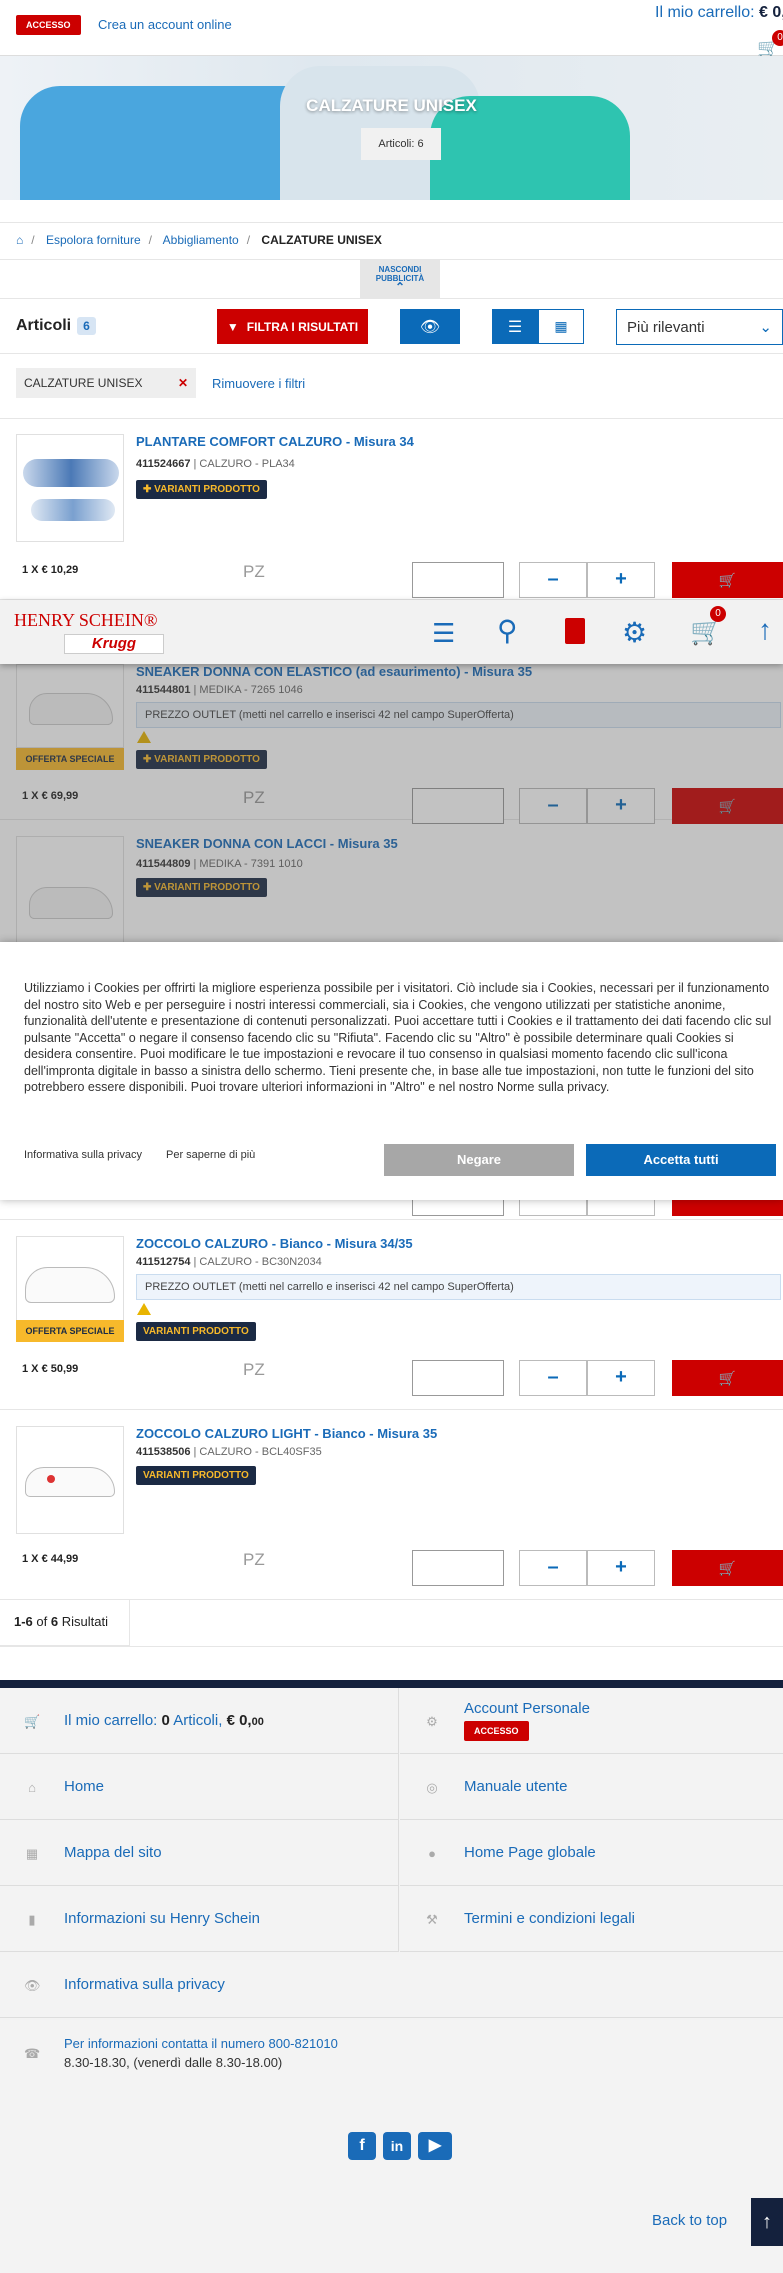  I want to click on warning-icon, so click(144, 1309).